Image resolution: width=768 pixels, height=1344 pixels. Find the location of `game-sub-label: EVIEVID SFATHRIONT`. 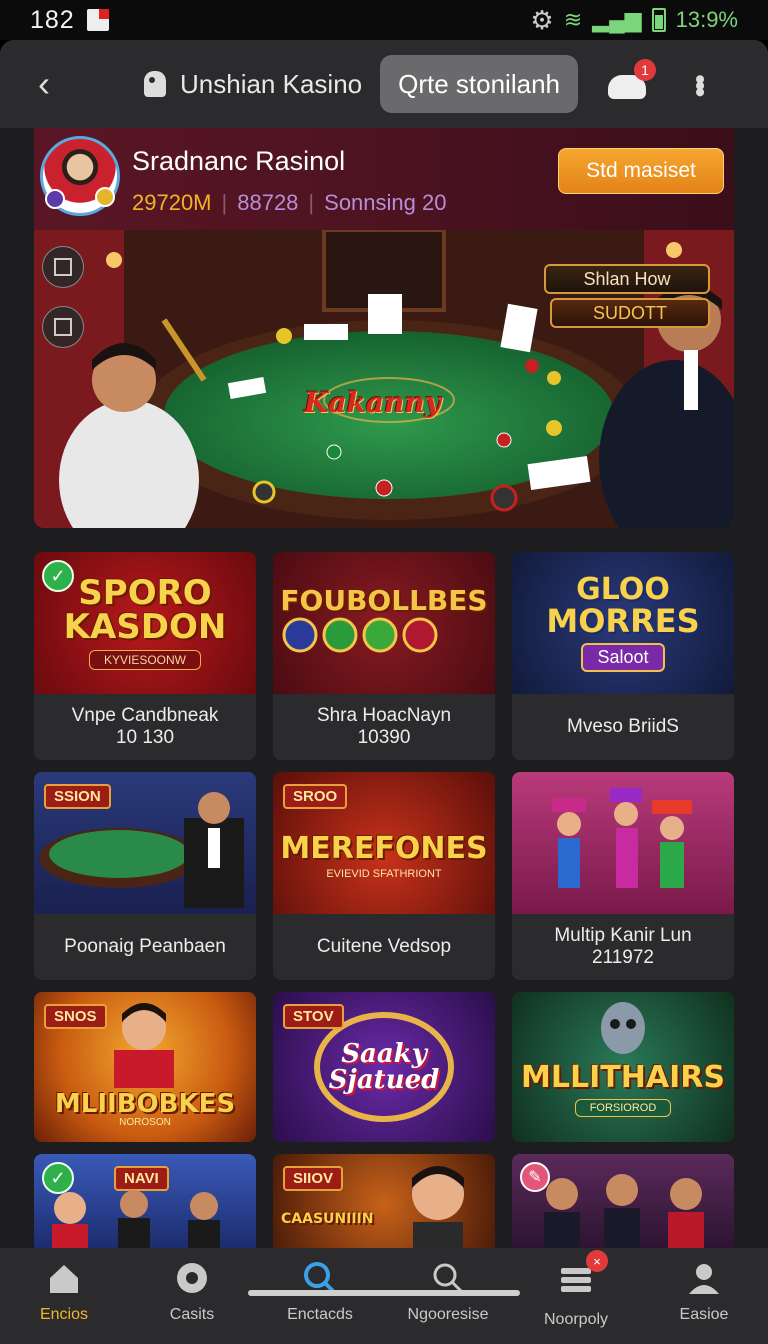

game-sub-label: EVIEVID SFATHRIONT is located at coordinates (384, 874).